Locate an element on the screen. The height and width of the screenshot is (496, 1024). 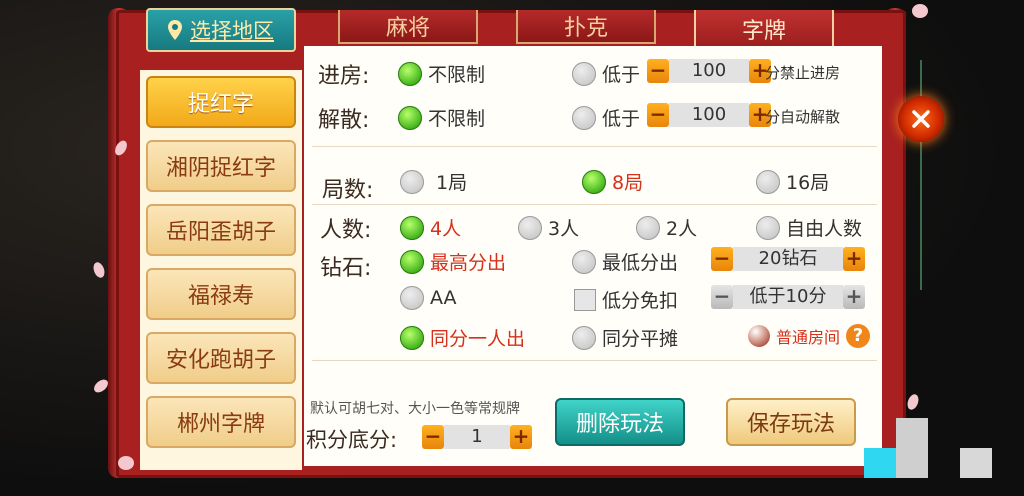
game-item-zhuohongzi: 捉红字 is located at coordinates (221, 102).